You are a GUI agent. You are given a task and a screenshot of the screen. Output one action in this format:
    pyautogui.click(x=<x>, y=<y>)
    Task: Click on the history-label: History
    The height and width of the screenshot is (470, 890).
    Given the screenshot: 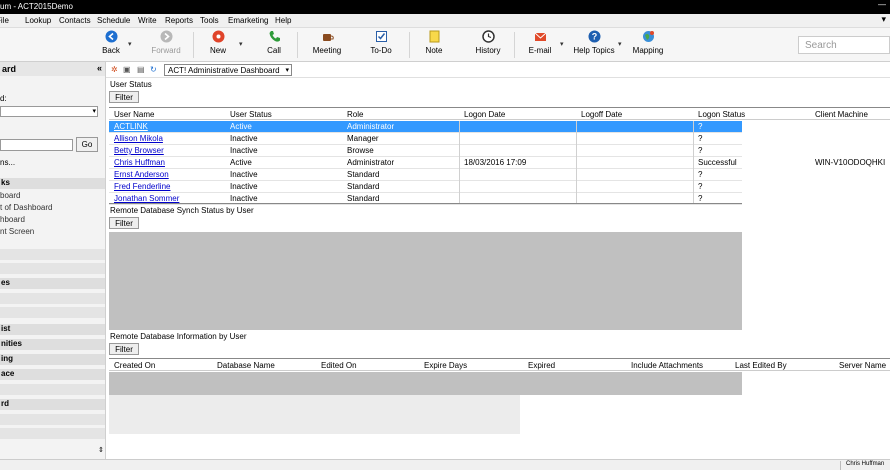 What is the action you would take?
    pyautogui.click(x=488, y=50)
    